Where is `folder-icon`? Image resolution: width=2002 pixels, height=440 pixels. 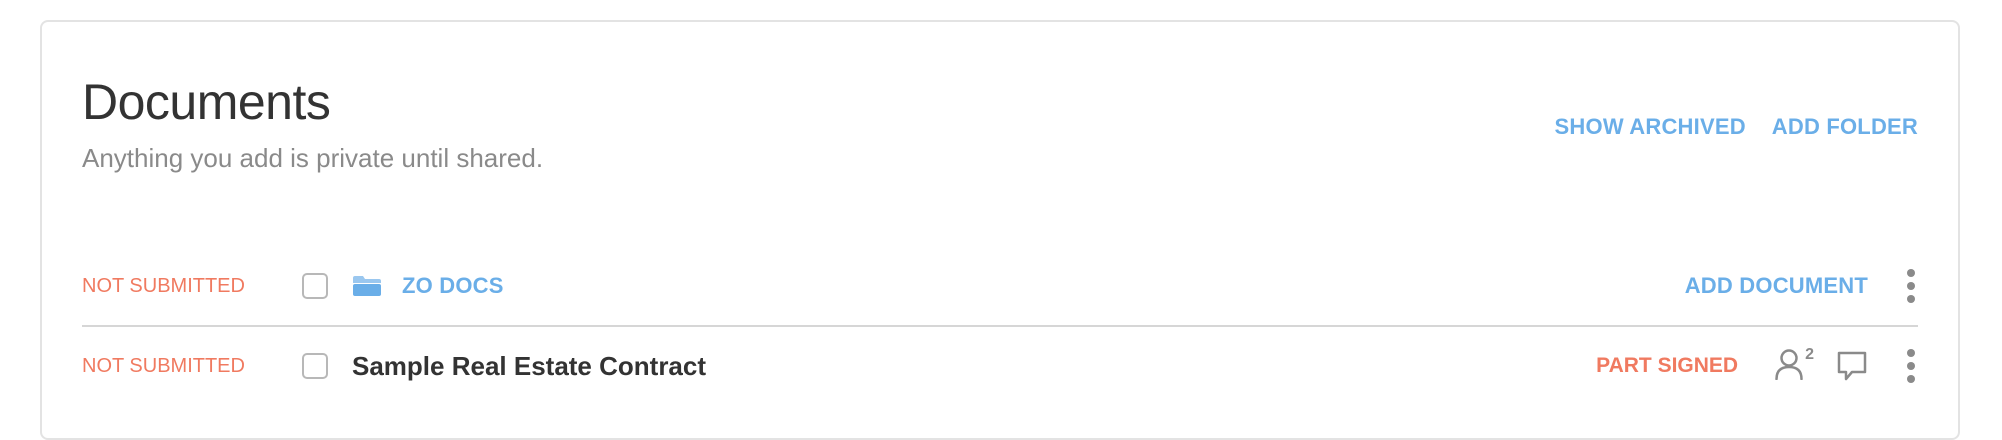 folder-icon is located at coordinates (367, 286).